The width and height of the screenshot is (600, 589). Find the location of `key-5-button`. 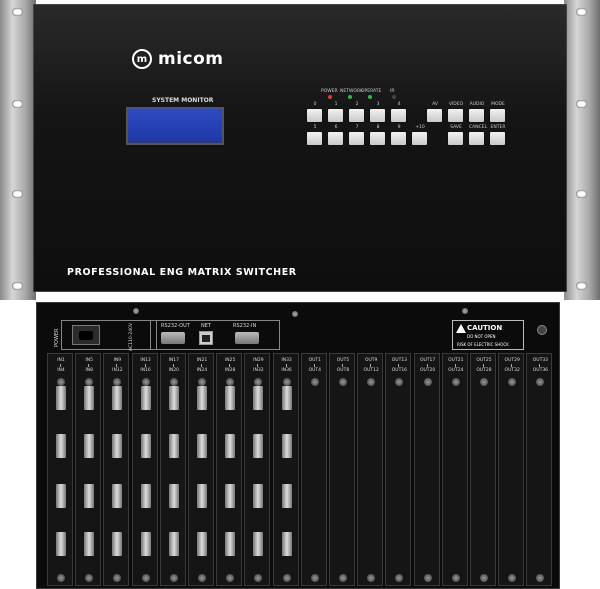

key-5-button is located at coordinates (314, 138).